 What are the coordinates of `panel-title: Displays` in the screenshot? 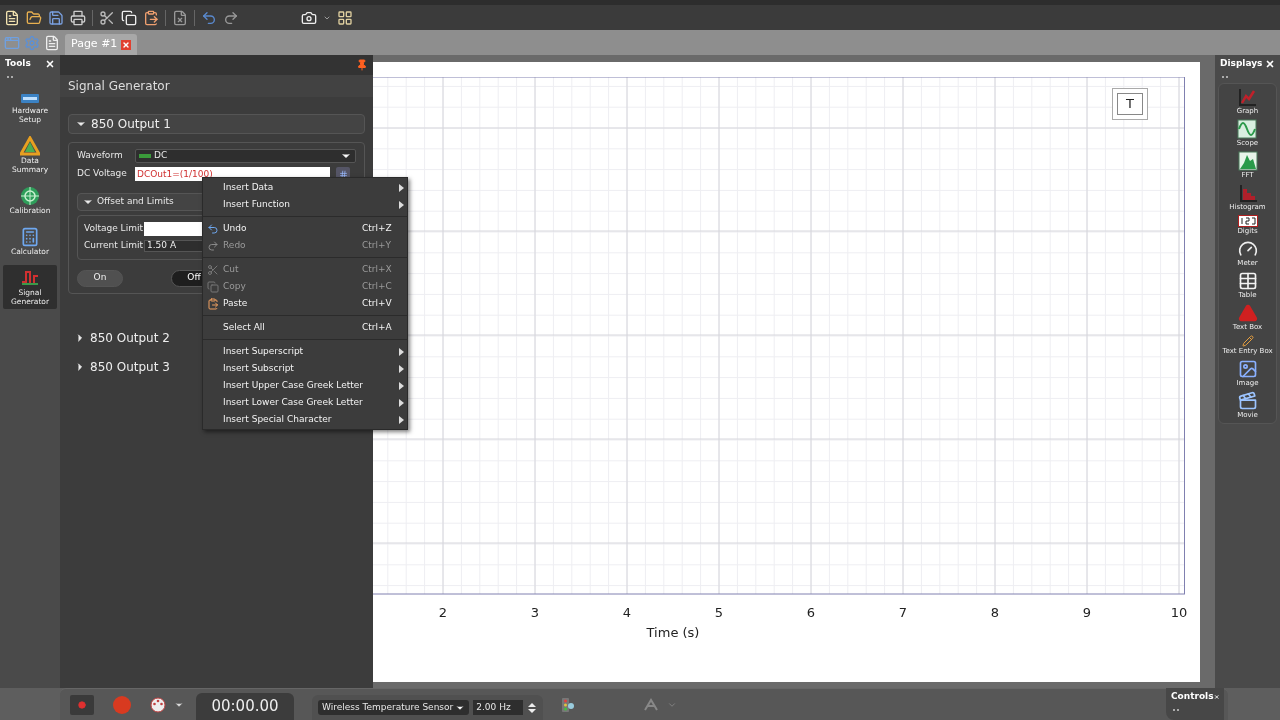 It's located at (1241, 64).